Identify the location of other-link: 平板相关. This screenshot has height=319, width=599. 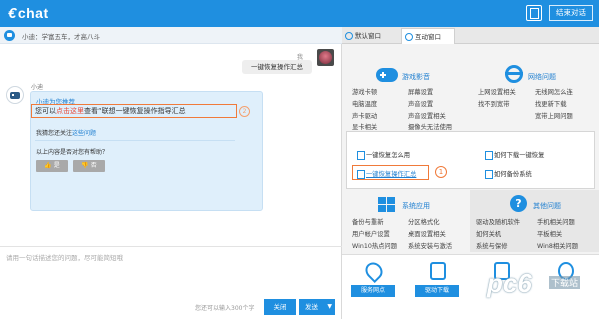
(557, 235).